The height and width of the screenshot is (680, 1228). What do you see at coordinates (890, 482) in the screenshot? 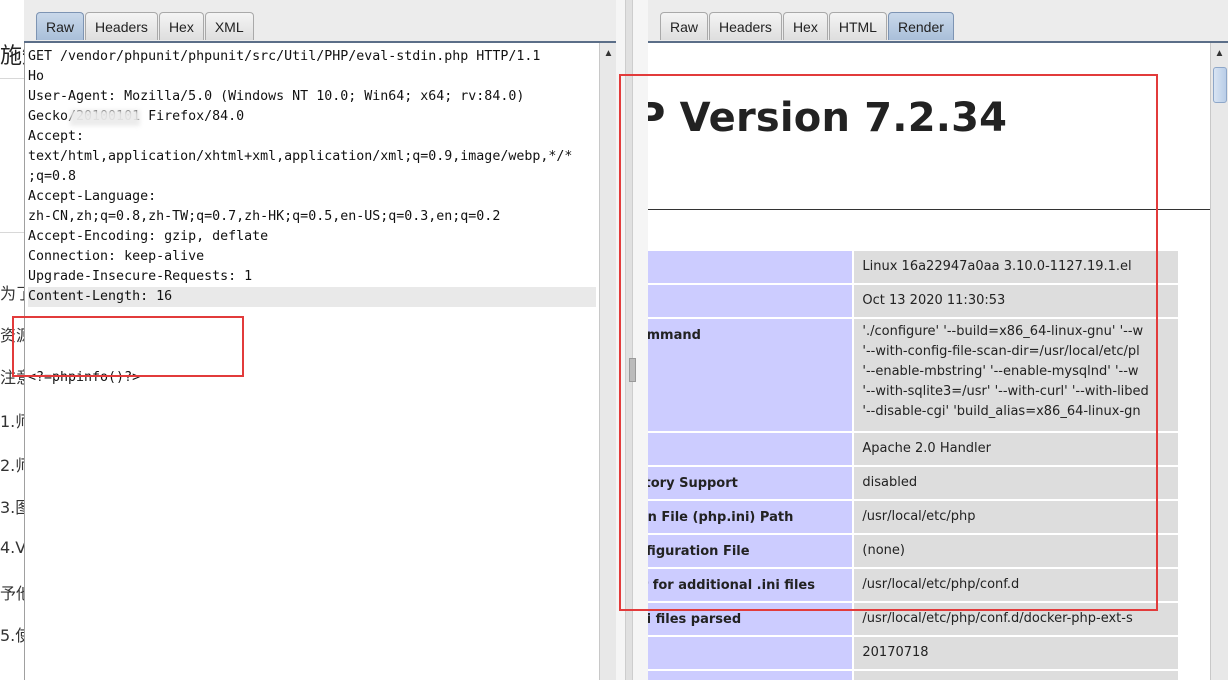
I see `phpinfo-value-line: disabled` at bounding box center [890, 482].